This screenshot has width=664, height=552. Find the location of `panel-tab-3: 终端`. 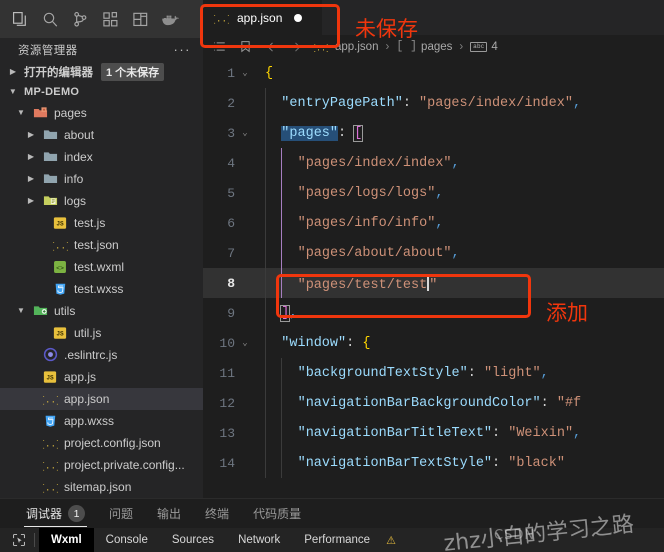

panel-tab-3: 终端 is located at coordinates (217, 514).